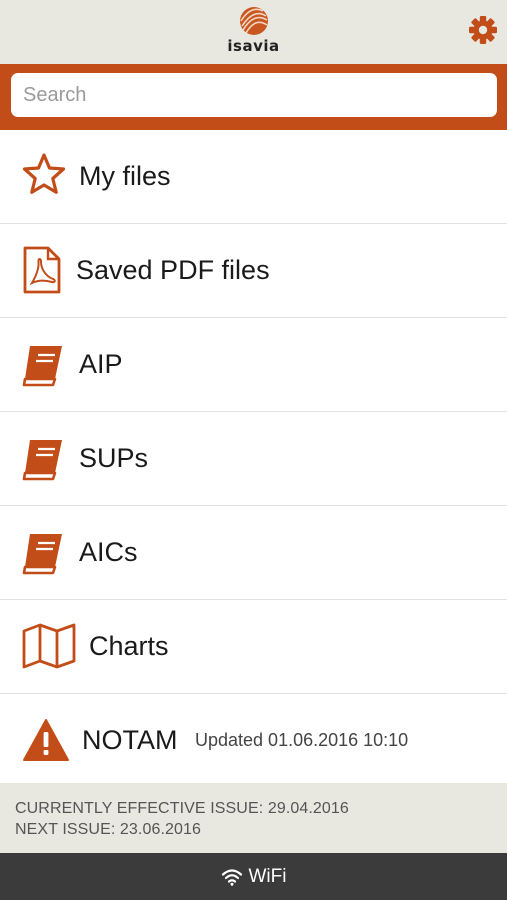 The image size is (507, 900). I want to click on search-input, so click(254, 95).